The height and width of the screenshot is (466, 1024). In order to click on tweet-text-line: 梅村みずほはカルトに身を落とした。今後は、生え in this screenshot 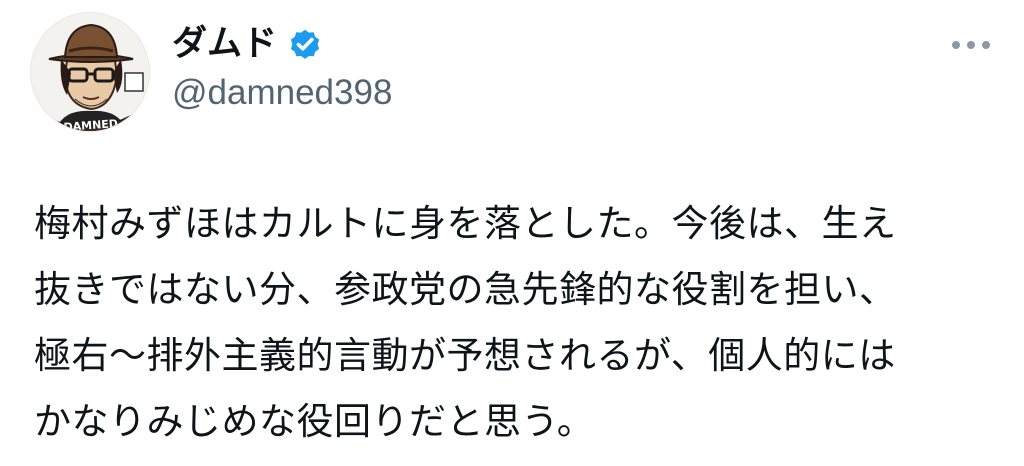, I will do `click(465, 223)`.